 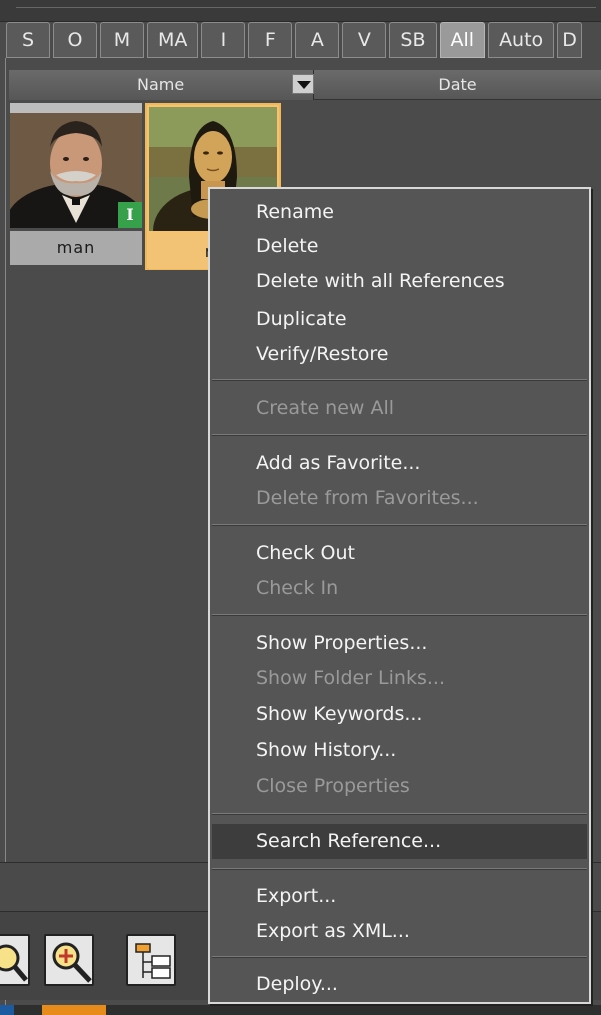 I want to click on thumbnail-top-strip, so click(x=76, y=108).